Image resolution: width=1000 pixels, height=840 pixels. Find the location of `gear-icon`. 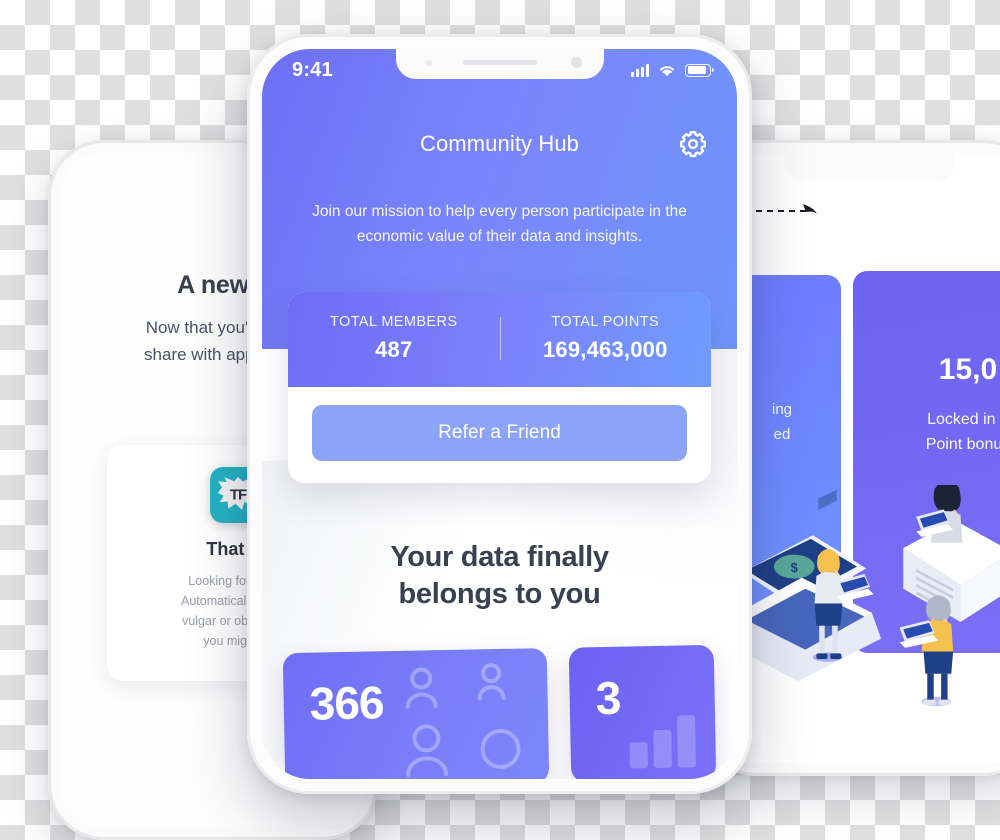

gear-icon is located at coordinates (693, 144).